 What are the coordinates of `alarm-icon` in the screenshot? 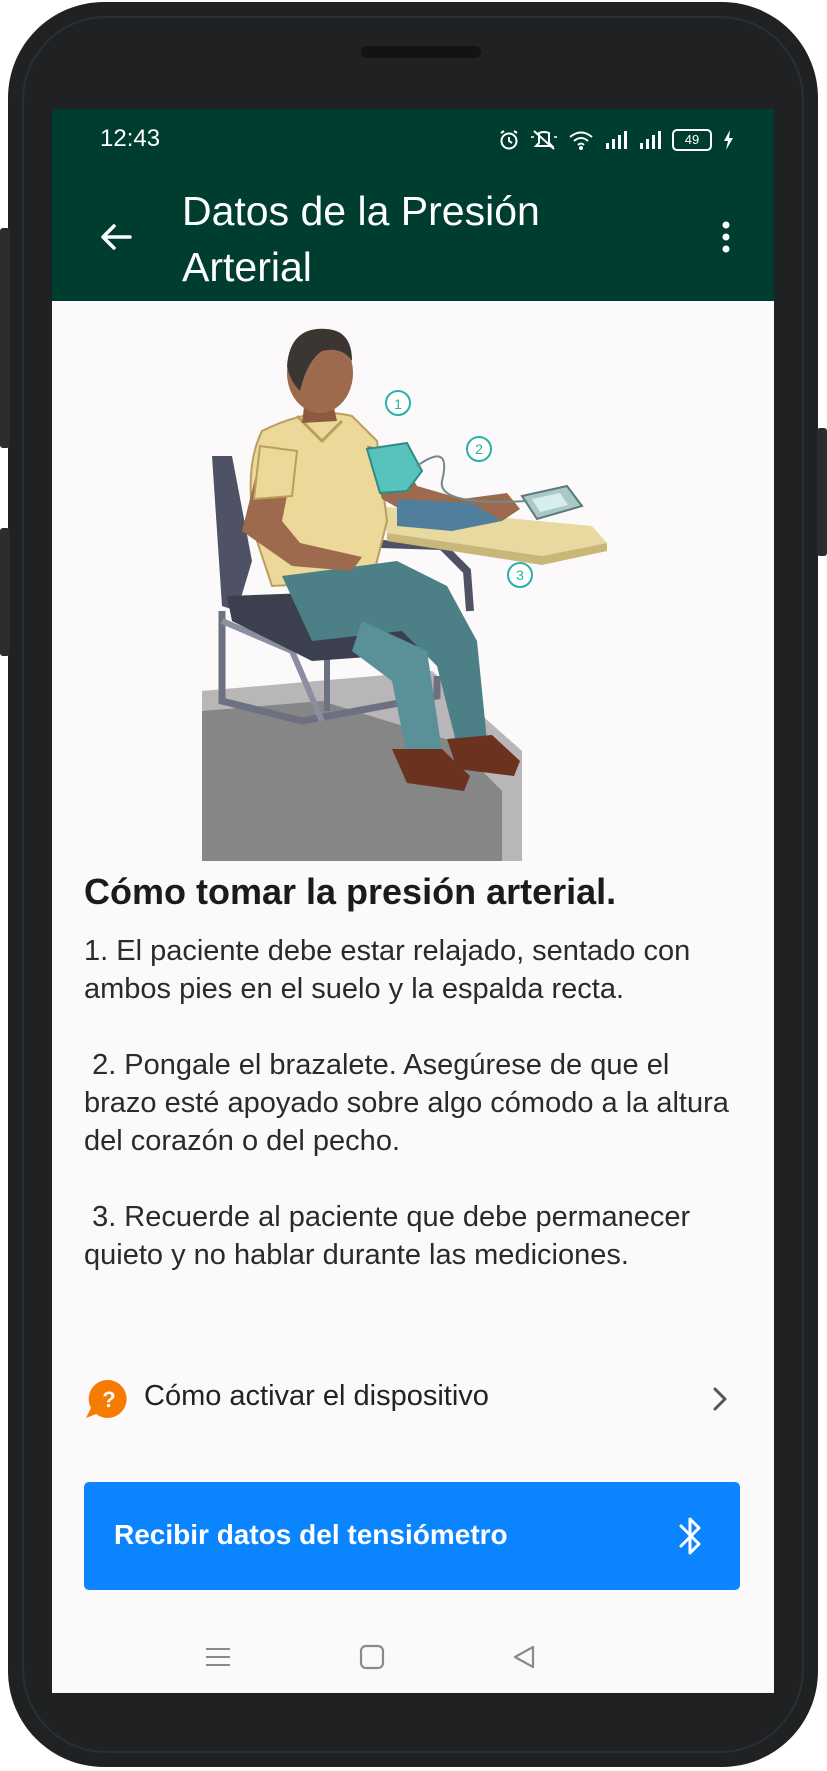 It's located at (509, 140).